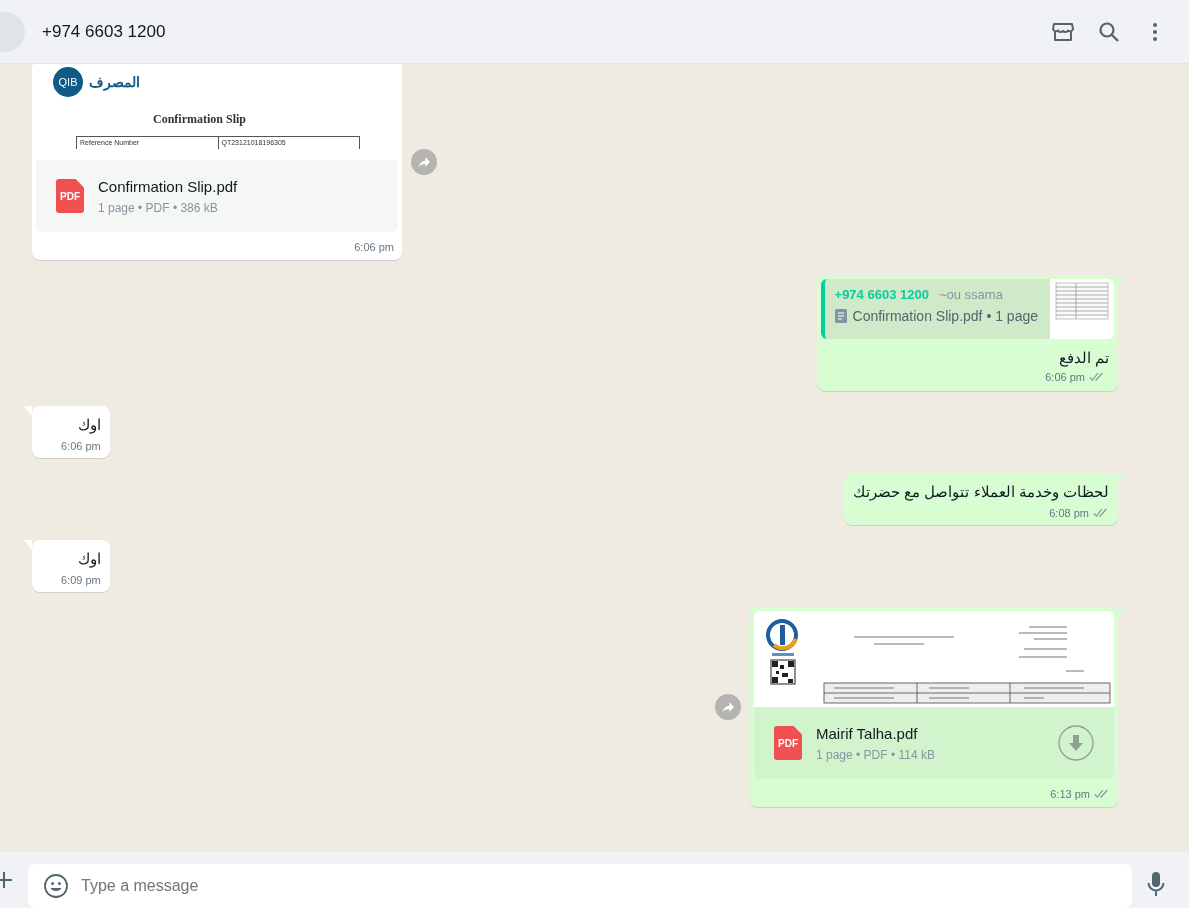 Image resolution: width=1189 pixels, height=908 pixels. What do you see at coordinates (881, 294) in the screenshot?
I see `quoted-sender: +974 6603 1200` at bounding box center [881, 294].